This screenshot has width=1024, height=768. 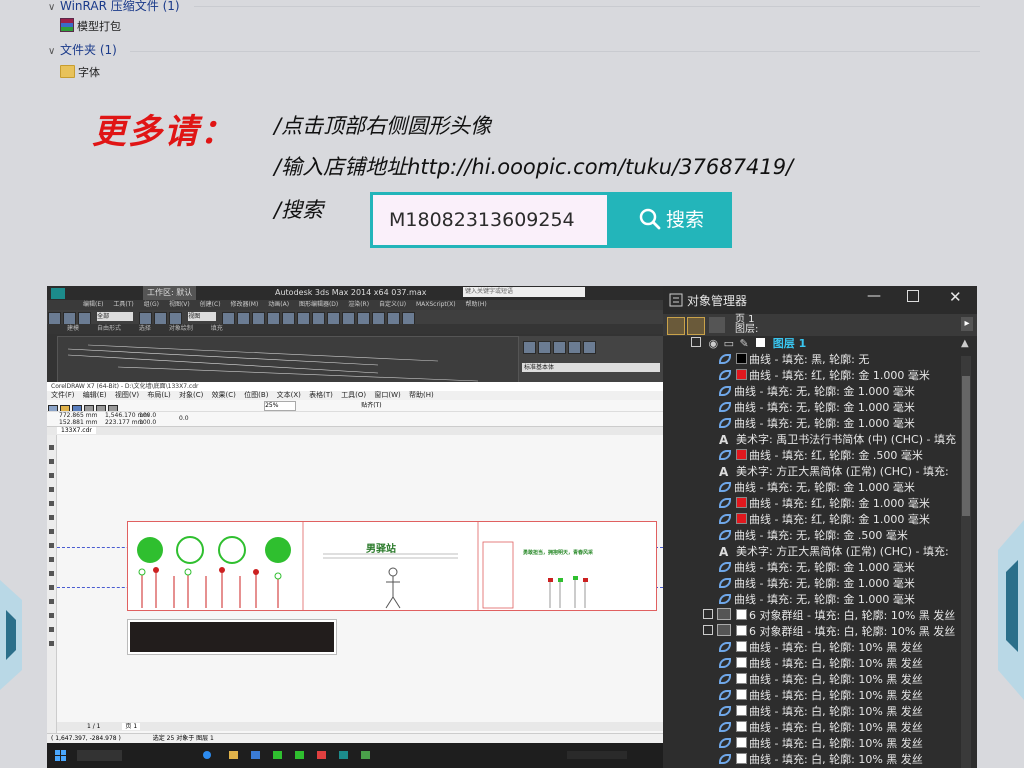 What do you see at coordinates (844, 456) in the screenshot?
I see `object-row: 曲线 - 填充: 红, 轮廓: 金 .500 毫米` at bounding box center [844, 456].